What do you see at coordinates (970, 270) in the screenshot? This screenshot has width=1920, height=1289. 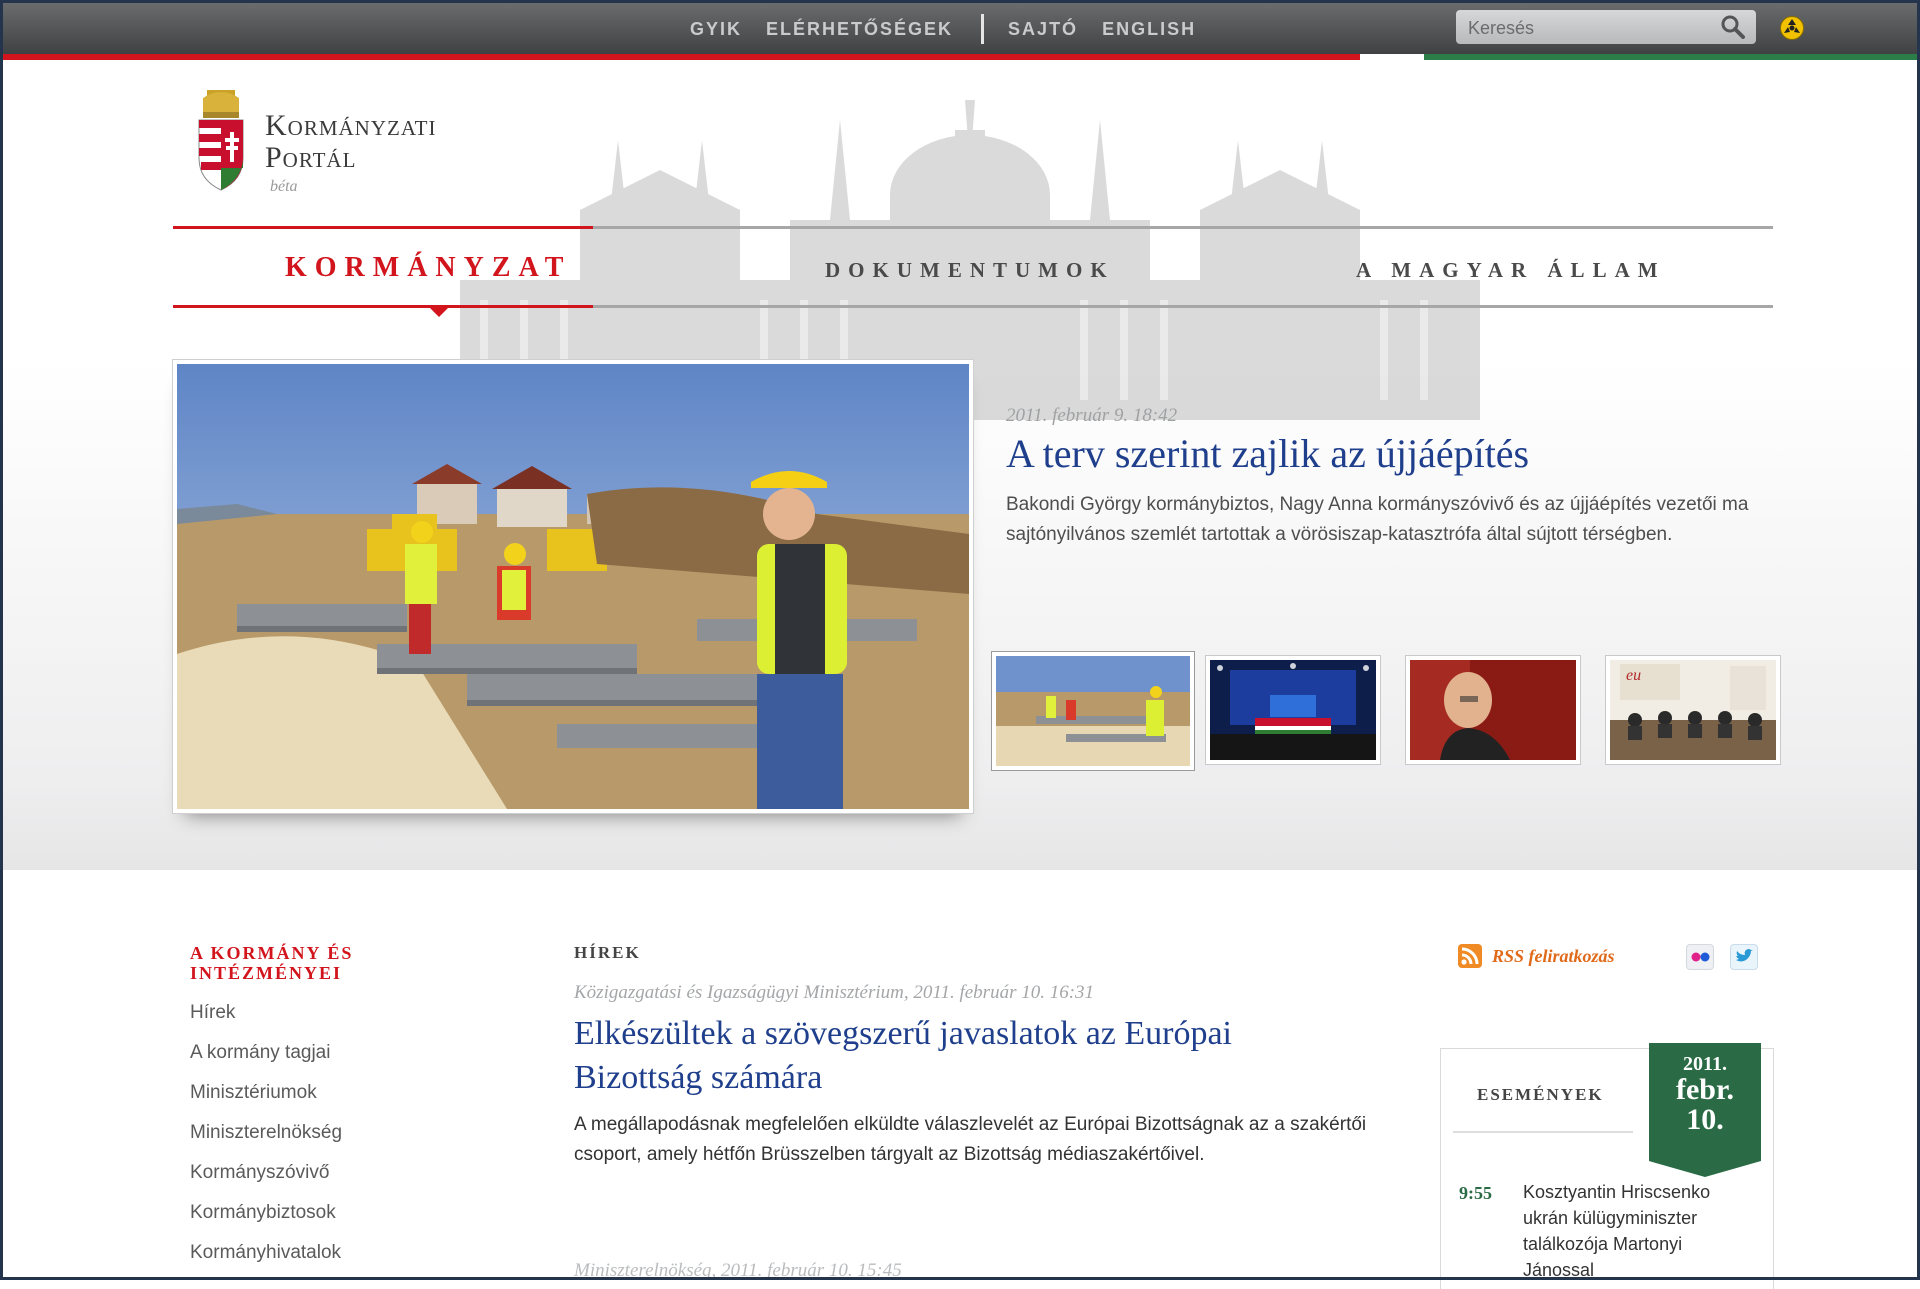 I see `main-nav-documents: DOKUMENTUMOK` at bounding box center [970, 270].